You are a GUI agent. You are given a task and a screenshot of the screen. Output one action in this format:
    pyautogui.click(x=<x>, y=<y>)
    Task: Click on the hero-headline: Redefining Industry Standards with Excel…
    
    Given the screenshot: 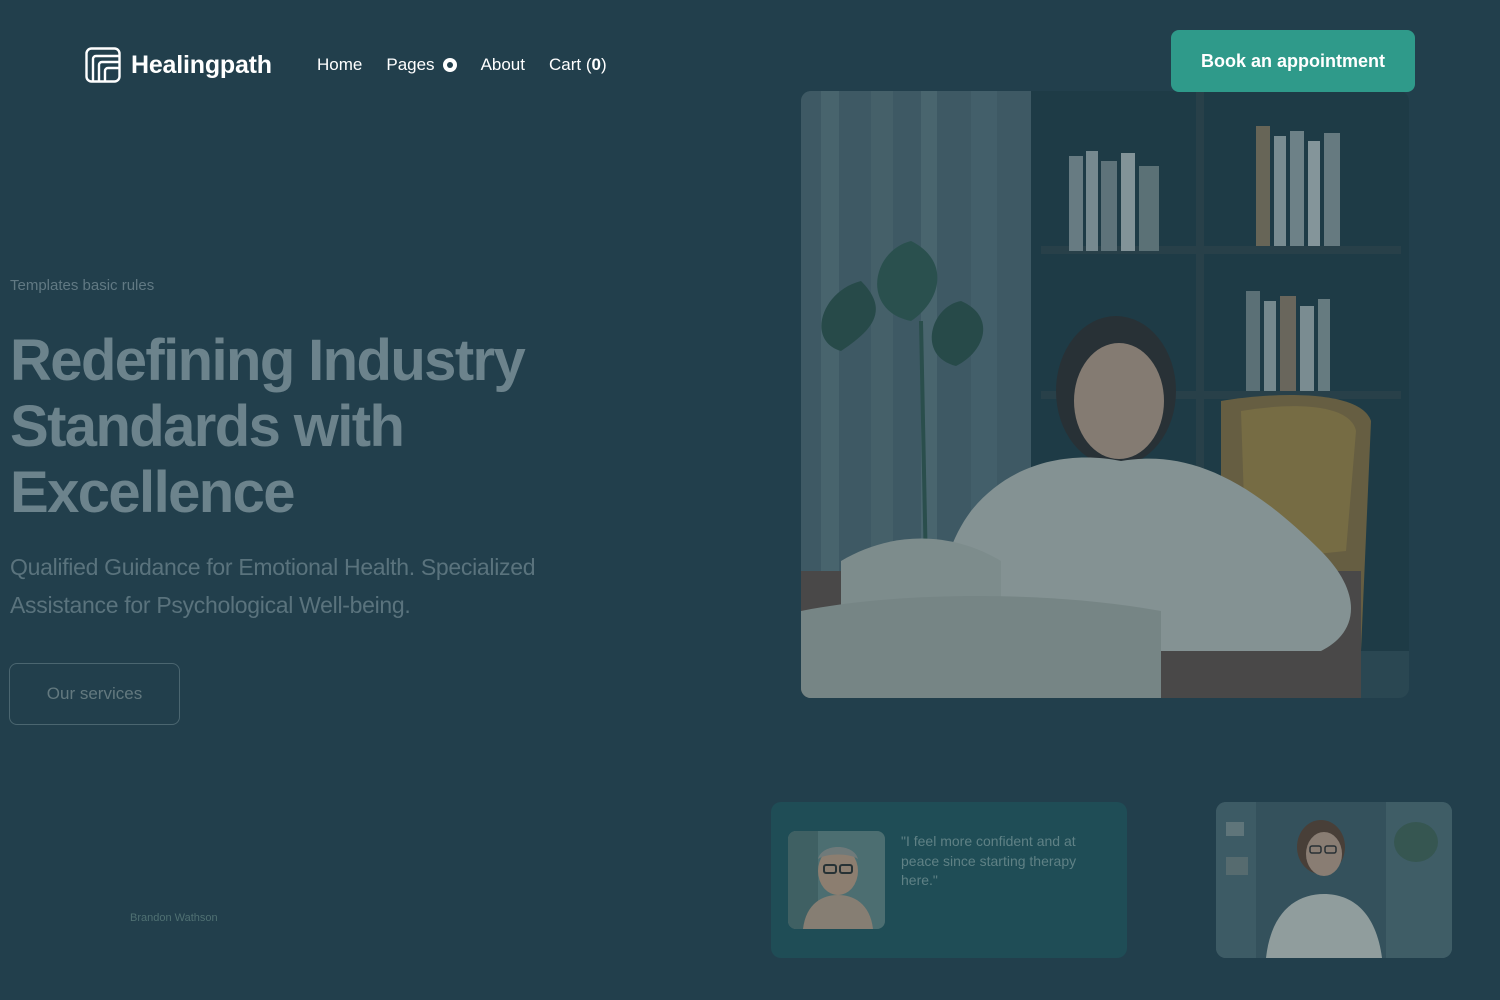 What is the action you would take?
    pyautogui.click(x=268, y=426)
    